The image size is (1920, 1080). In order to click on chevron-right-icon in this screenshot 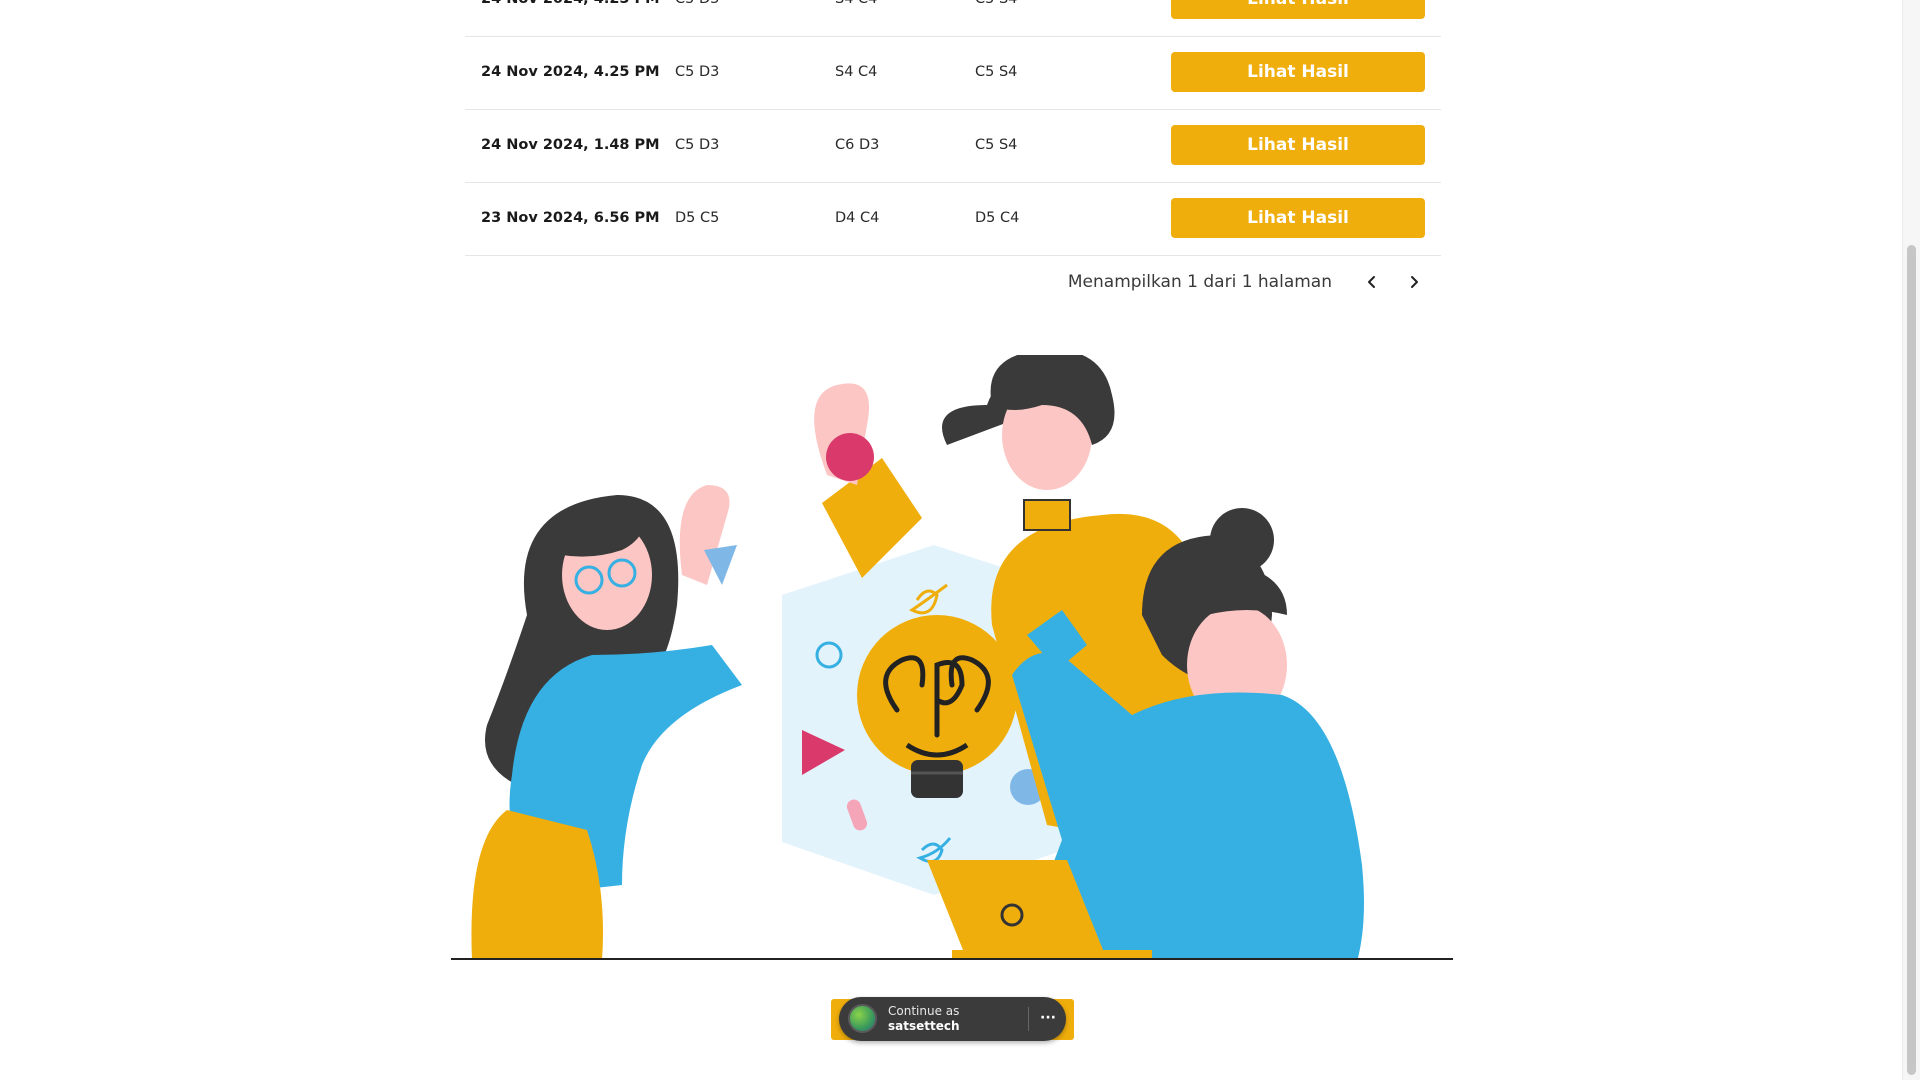, I will do `click(1414, 282)`.